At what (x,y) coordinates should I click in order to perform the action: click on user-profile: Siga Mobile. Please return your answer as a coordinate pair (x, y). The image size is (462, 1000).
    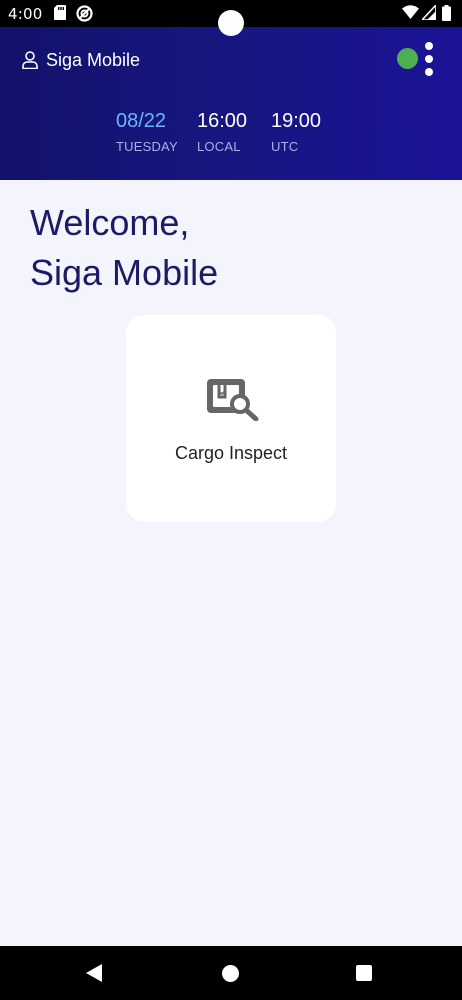
    Looking at the image, I should click on (81, 60).